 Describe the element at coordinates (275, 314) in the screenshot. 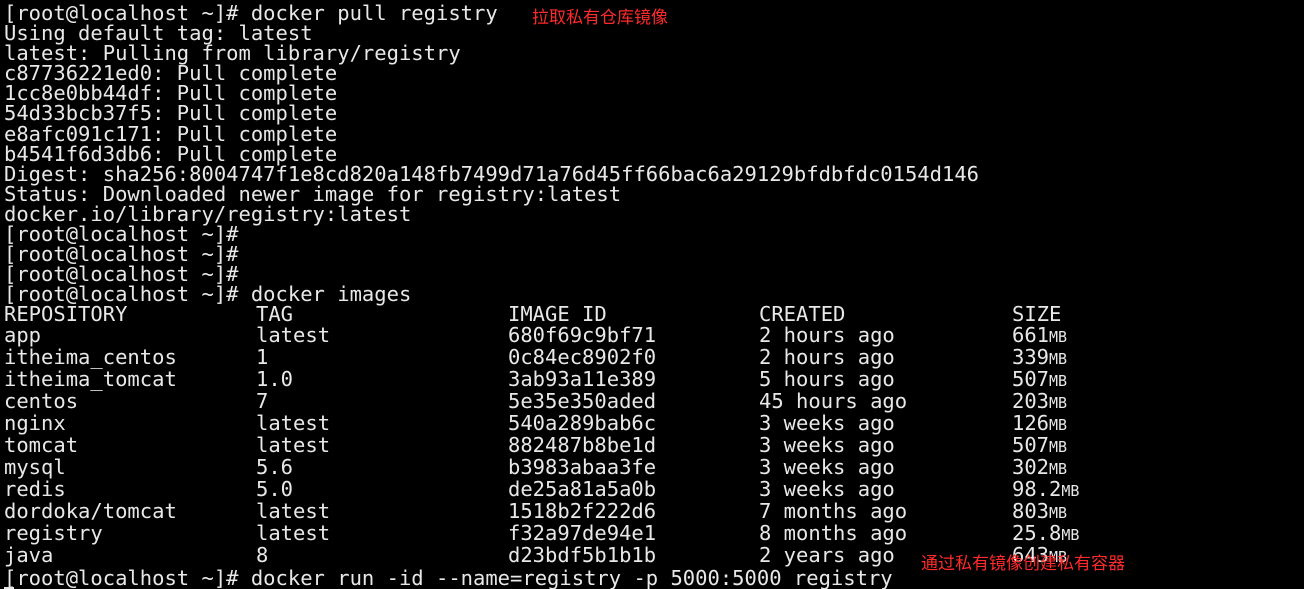

I see `column-header-tag: TAG` at that location.